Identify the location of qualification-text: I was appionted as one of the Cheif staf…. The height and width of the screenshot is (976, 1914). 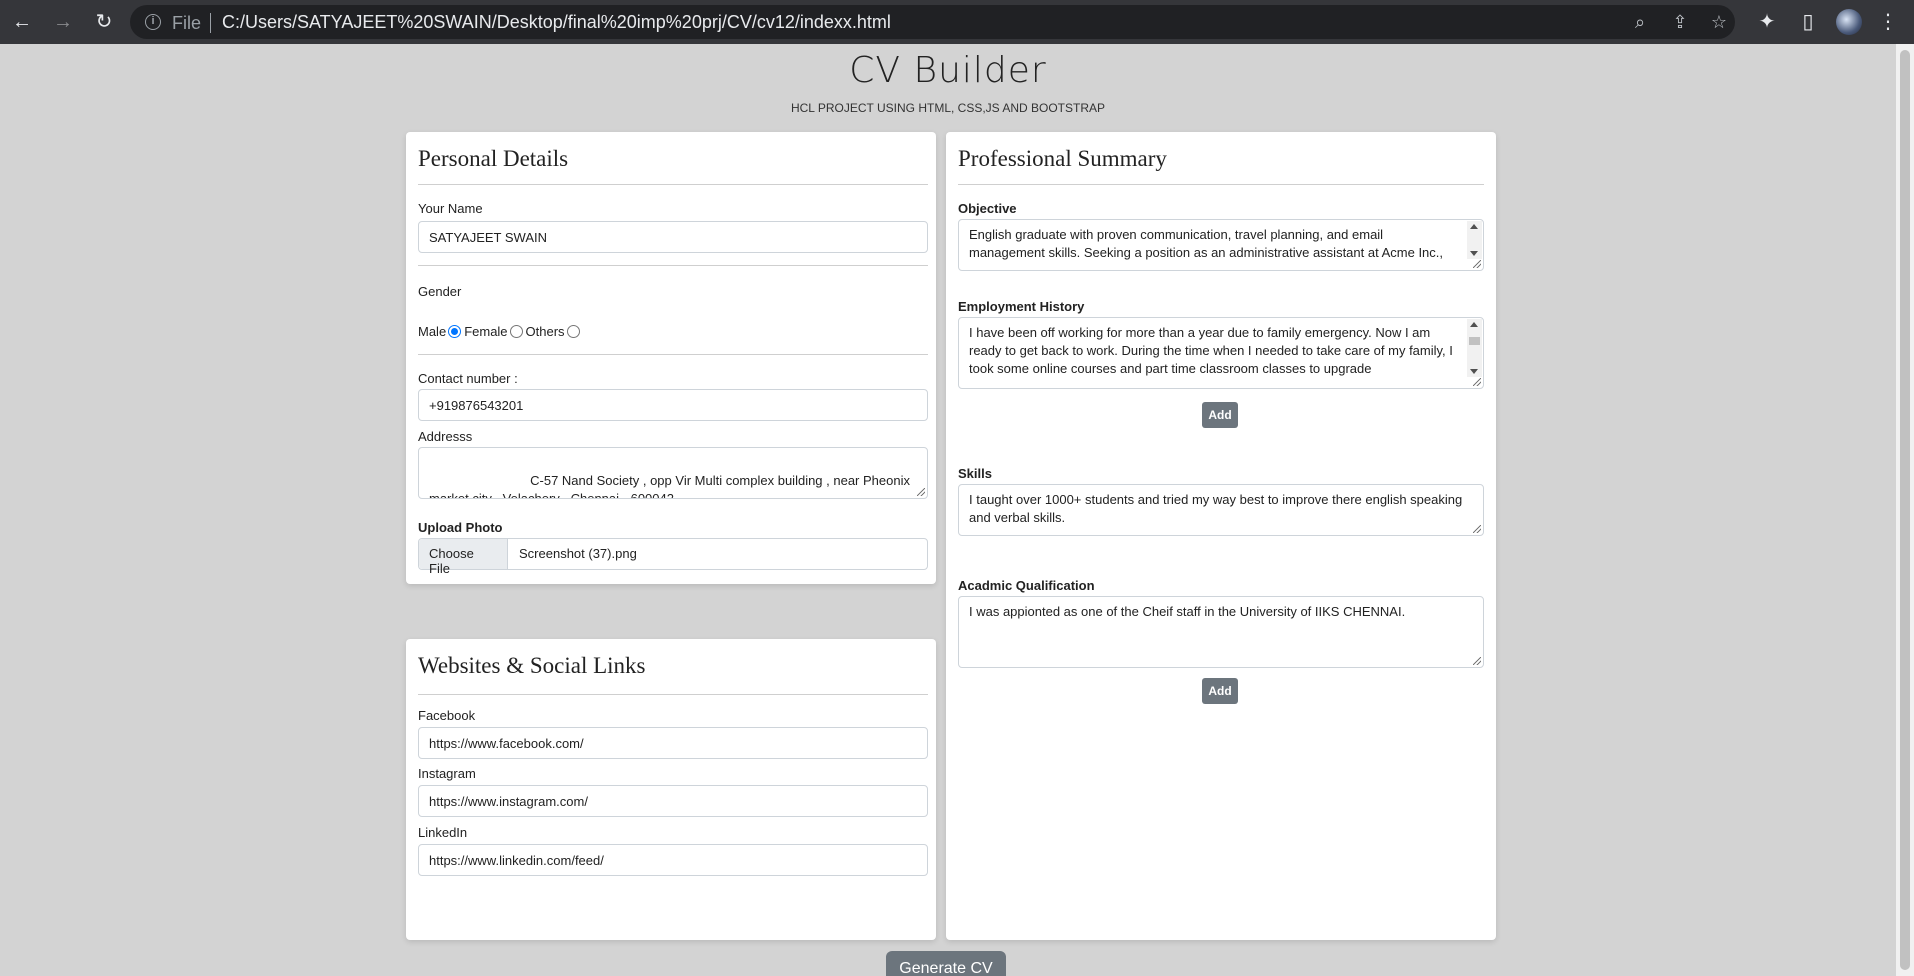
(1187, 611).